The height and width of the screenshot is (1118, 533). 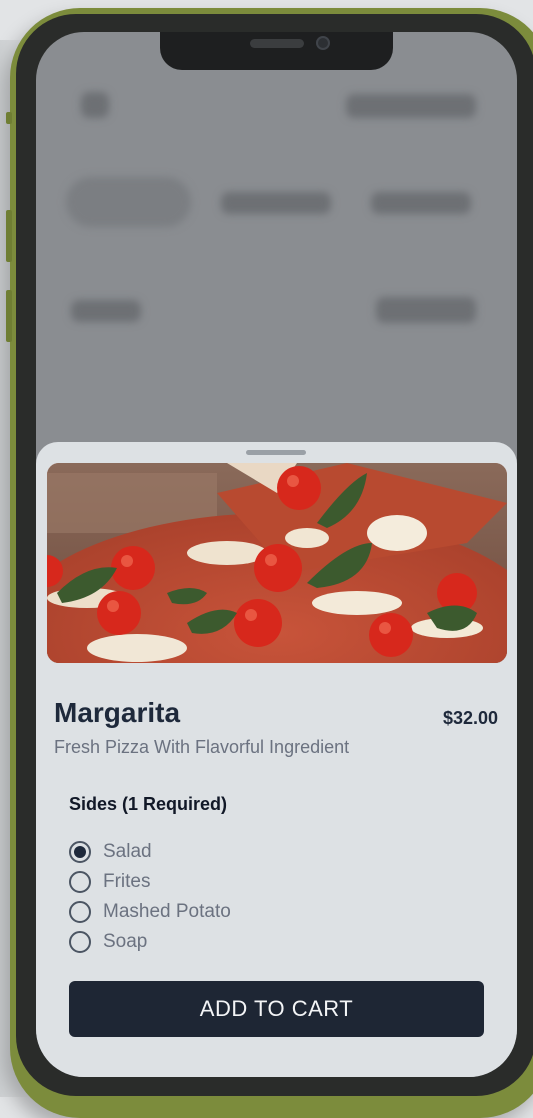 What do you see at coordinates (276, 51) in the screenshot?
I see `phone-notch` at bounding box center [276, 51].